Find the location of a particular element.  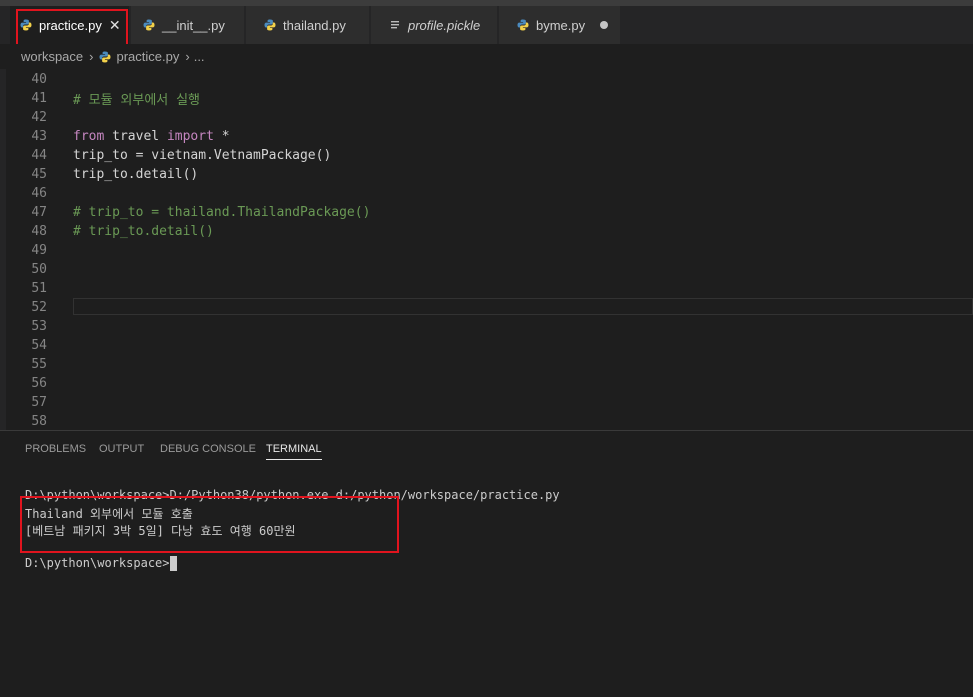

line-number: 58 is located at coordinates (39, 421).